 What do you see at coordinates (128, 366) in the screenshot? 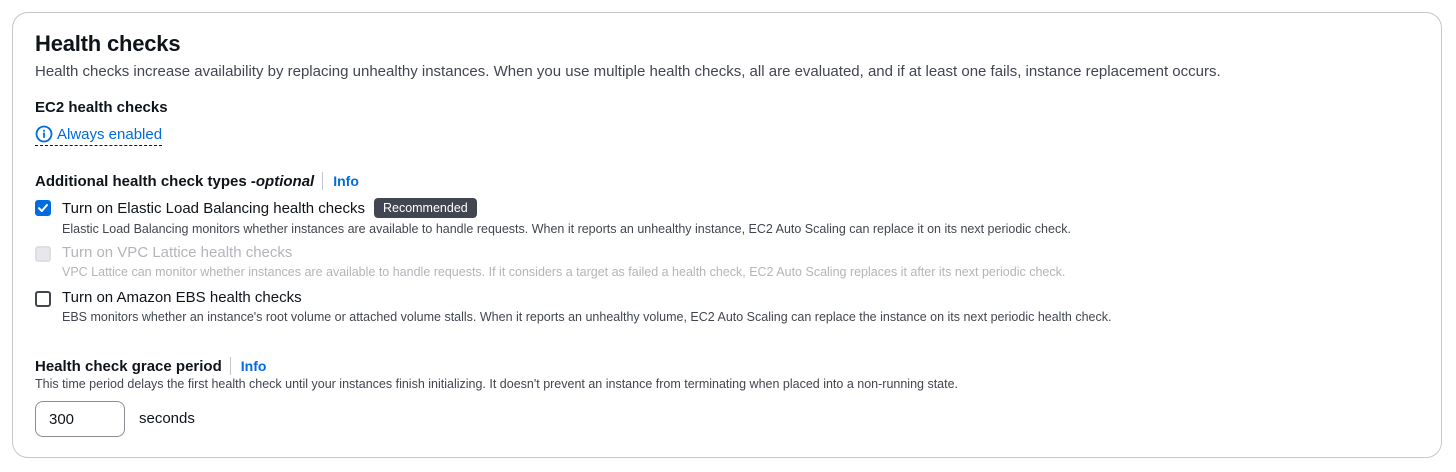
I see `grace-period-label: Health check grace period` at bounding box center [128, 366].